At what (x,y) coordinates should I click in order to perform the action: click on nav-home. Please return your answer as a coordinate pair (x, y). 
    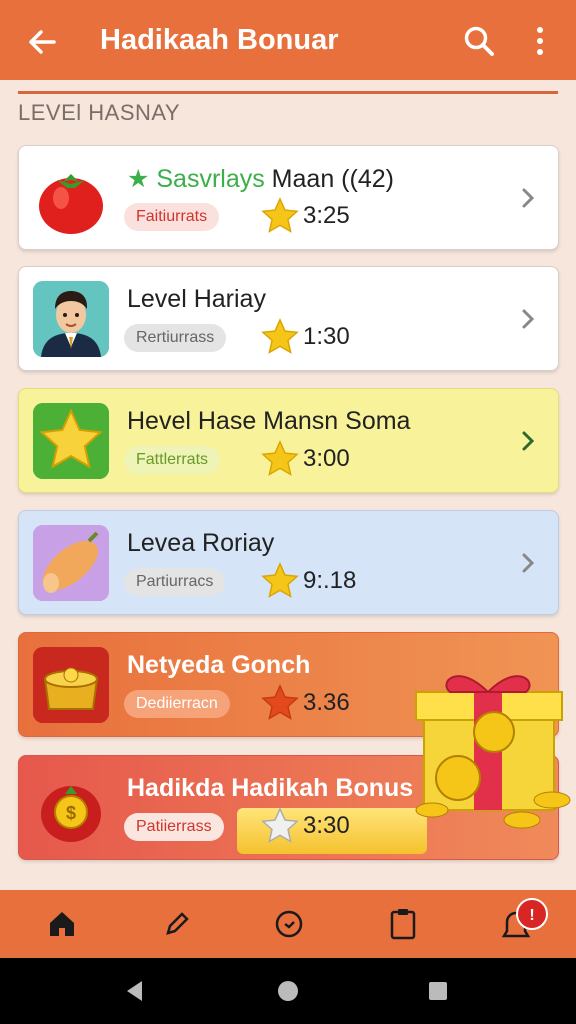
    Looking at the image, I should click on (62, 924).